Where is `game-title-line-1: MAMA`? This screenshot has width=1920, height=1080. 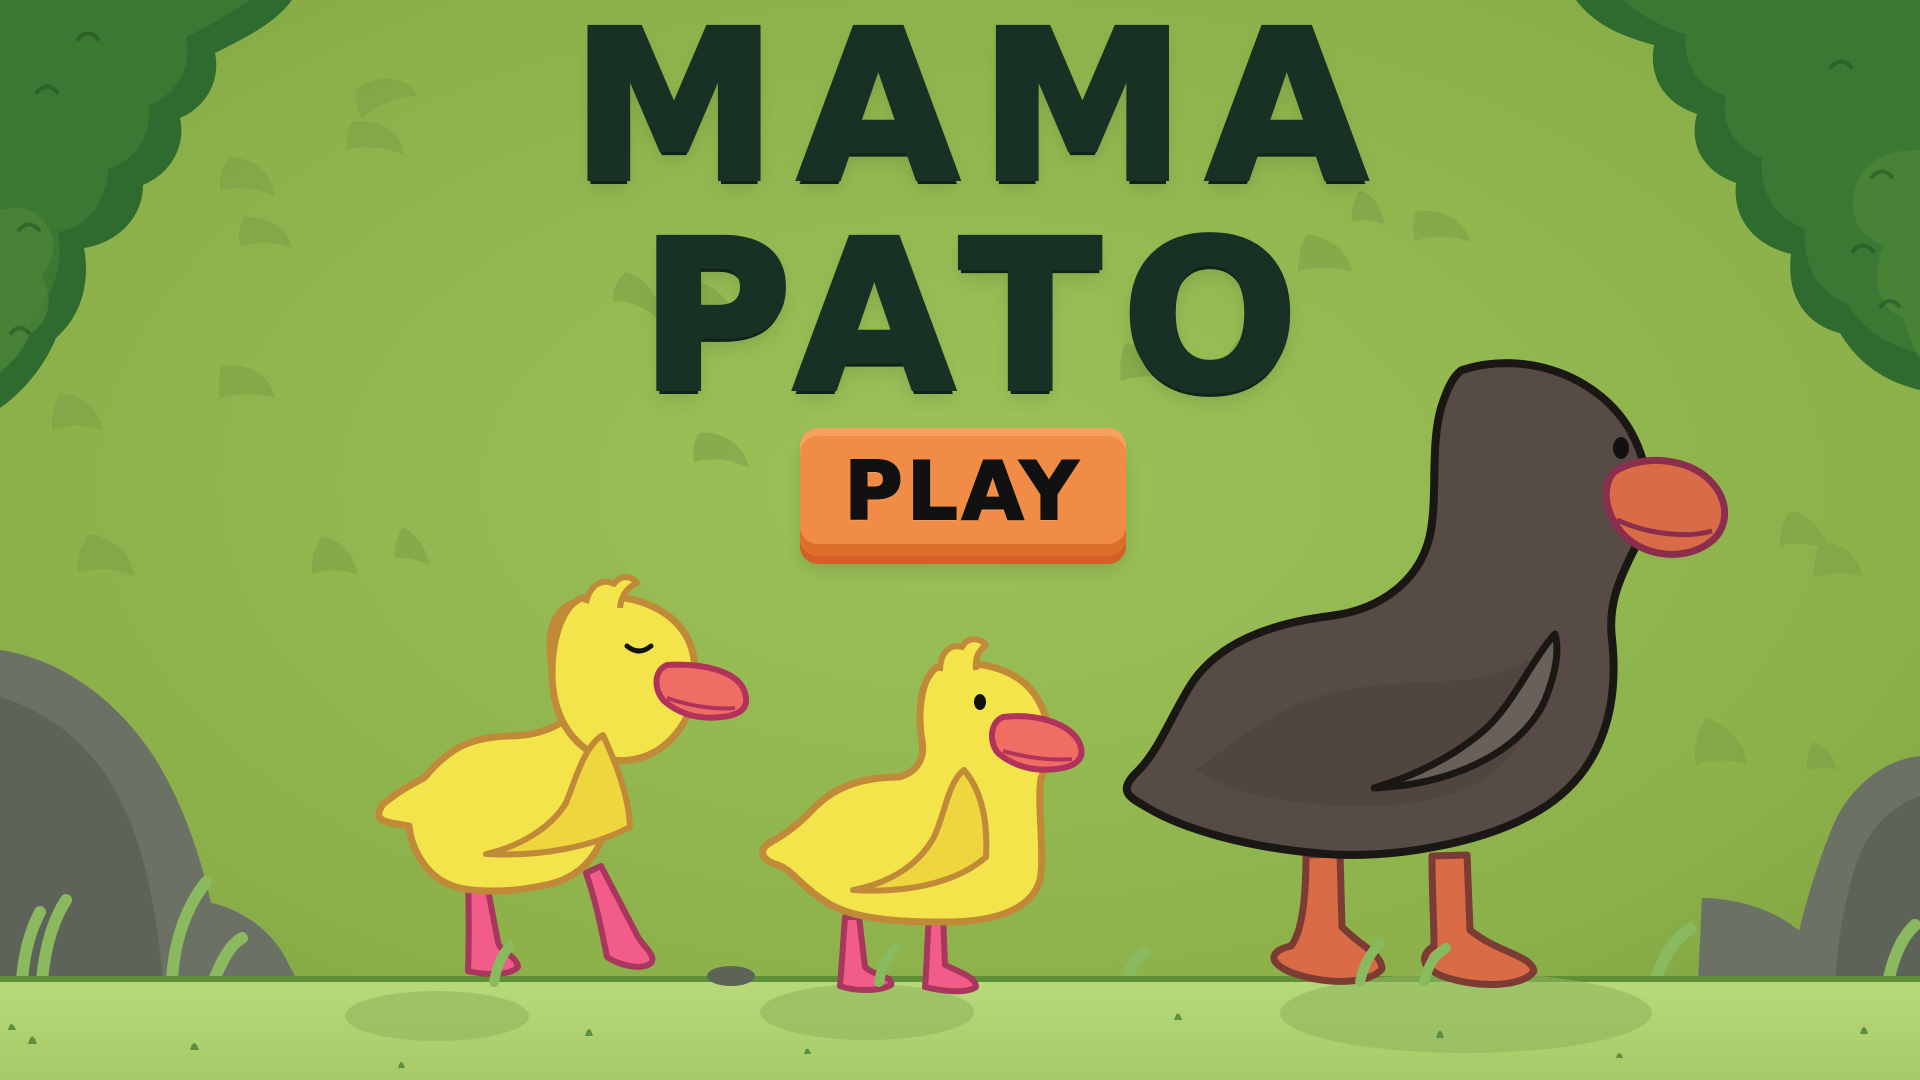
game-title-line-1: MAMA is located at coordinates (979, 113).